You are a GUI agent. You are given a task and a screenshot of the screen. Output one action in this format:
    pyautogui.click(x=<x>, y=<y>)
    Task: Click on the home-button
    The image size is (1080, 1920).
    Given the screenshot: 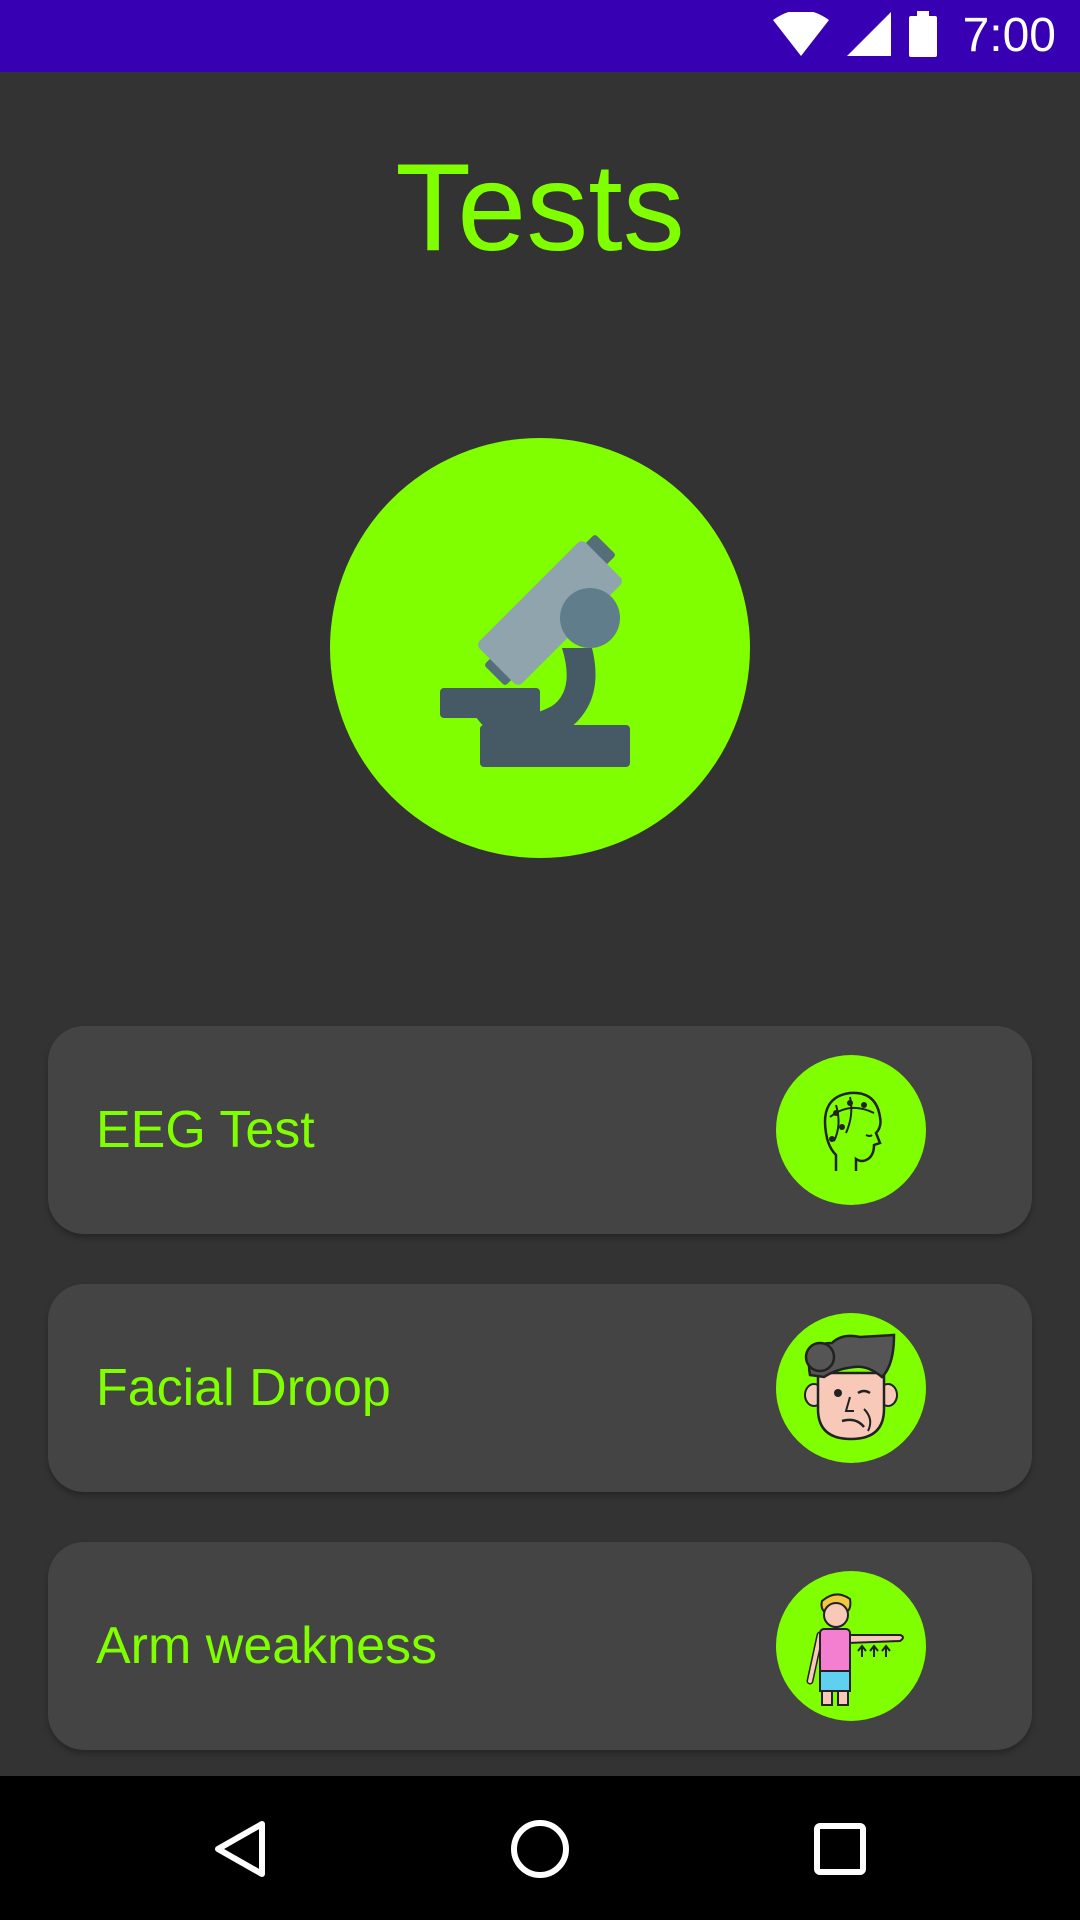 What is the action you would take?
    pyautogui.click(x=540, y=1848)
    